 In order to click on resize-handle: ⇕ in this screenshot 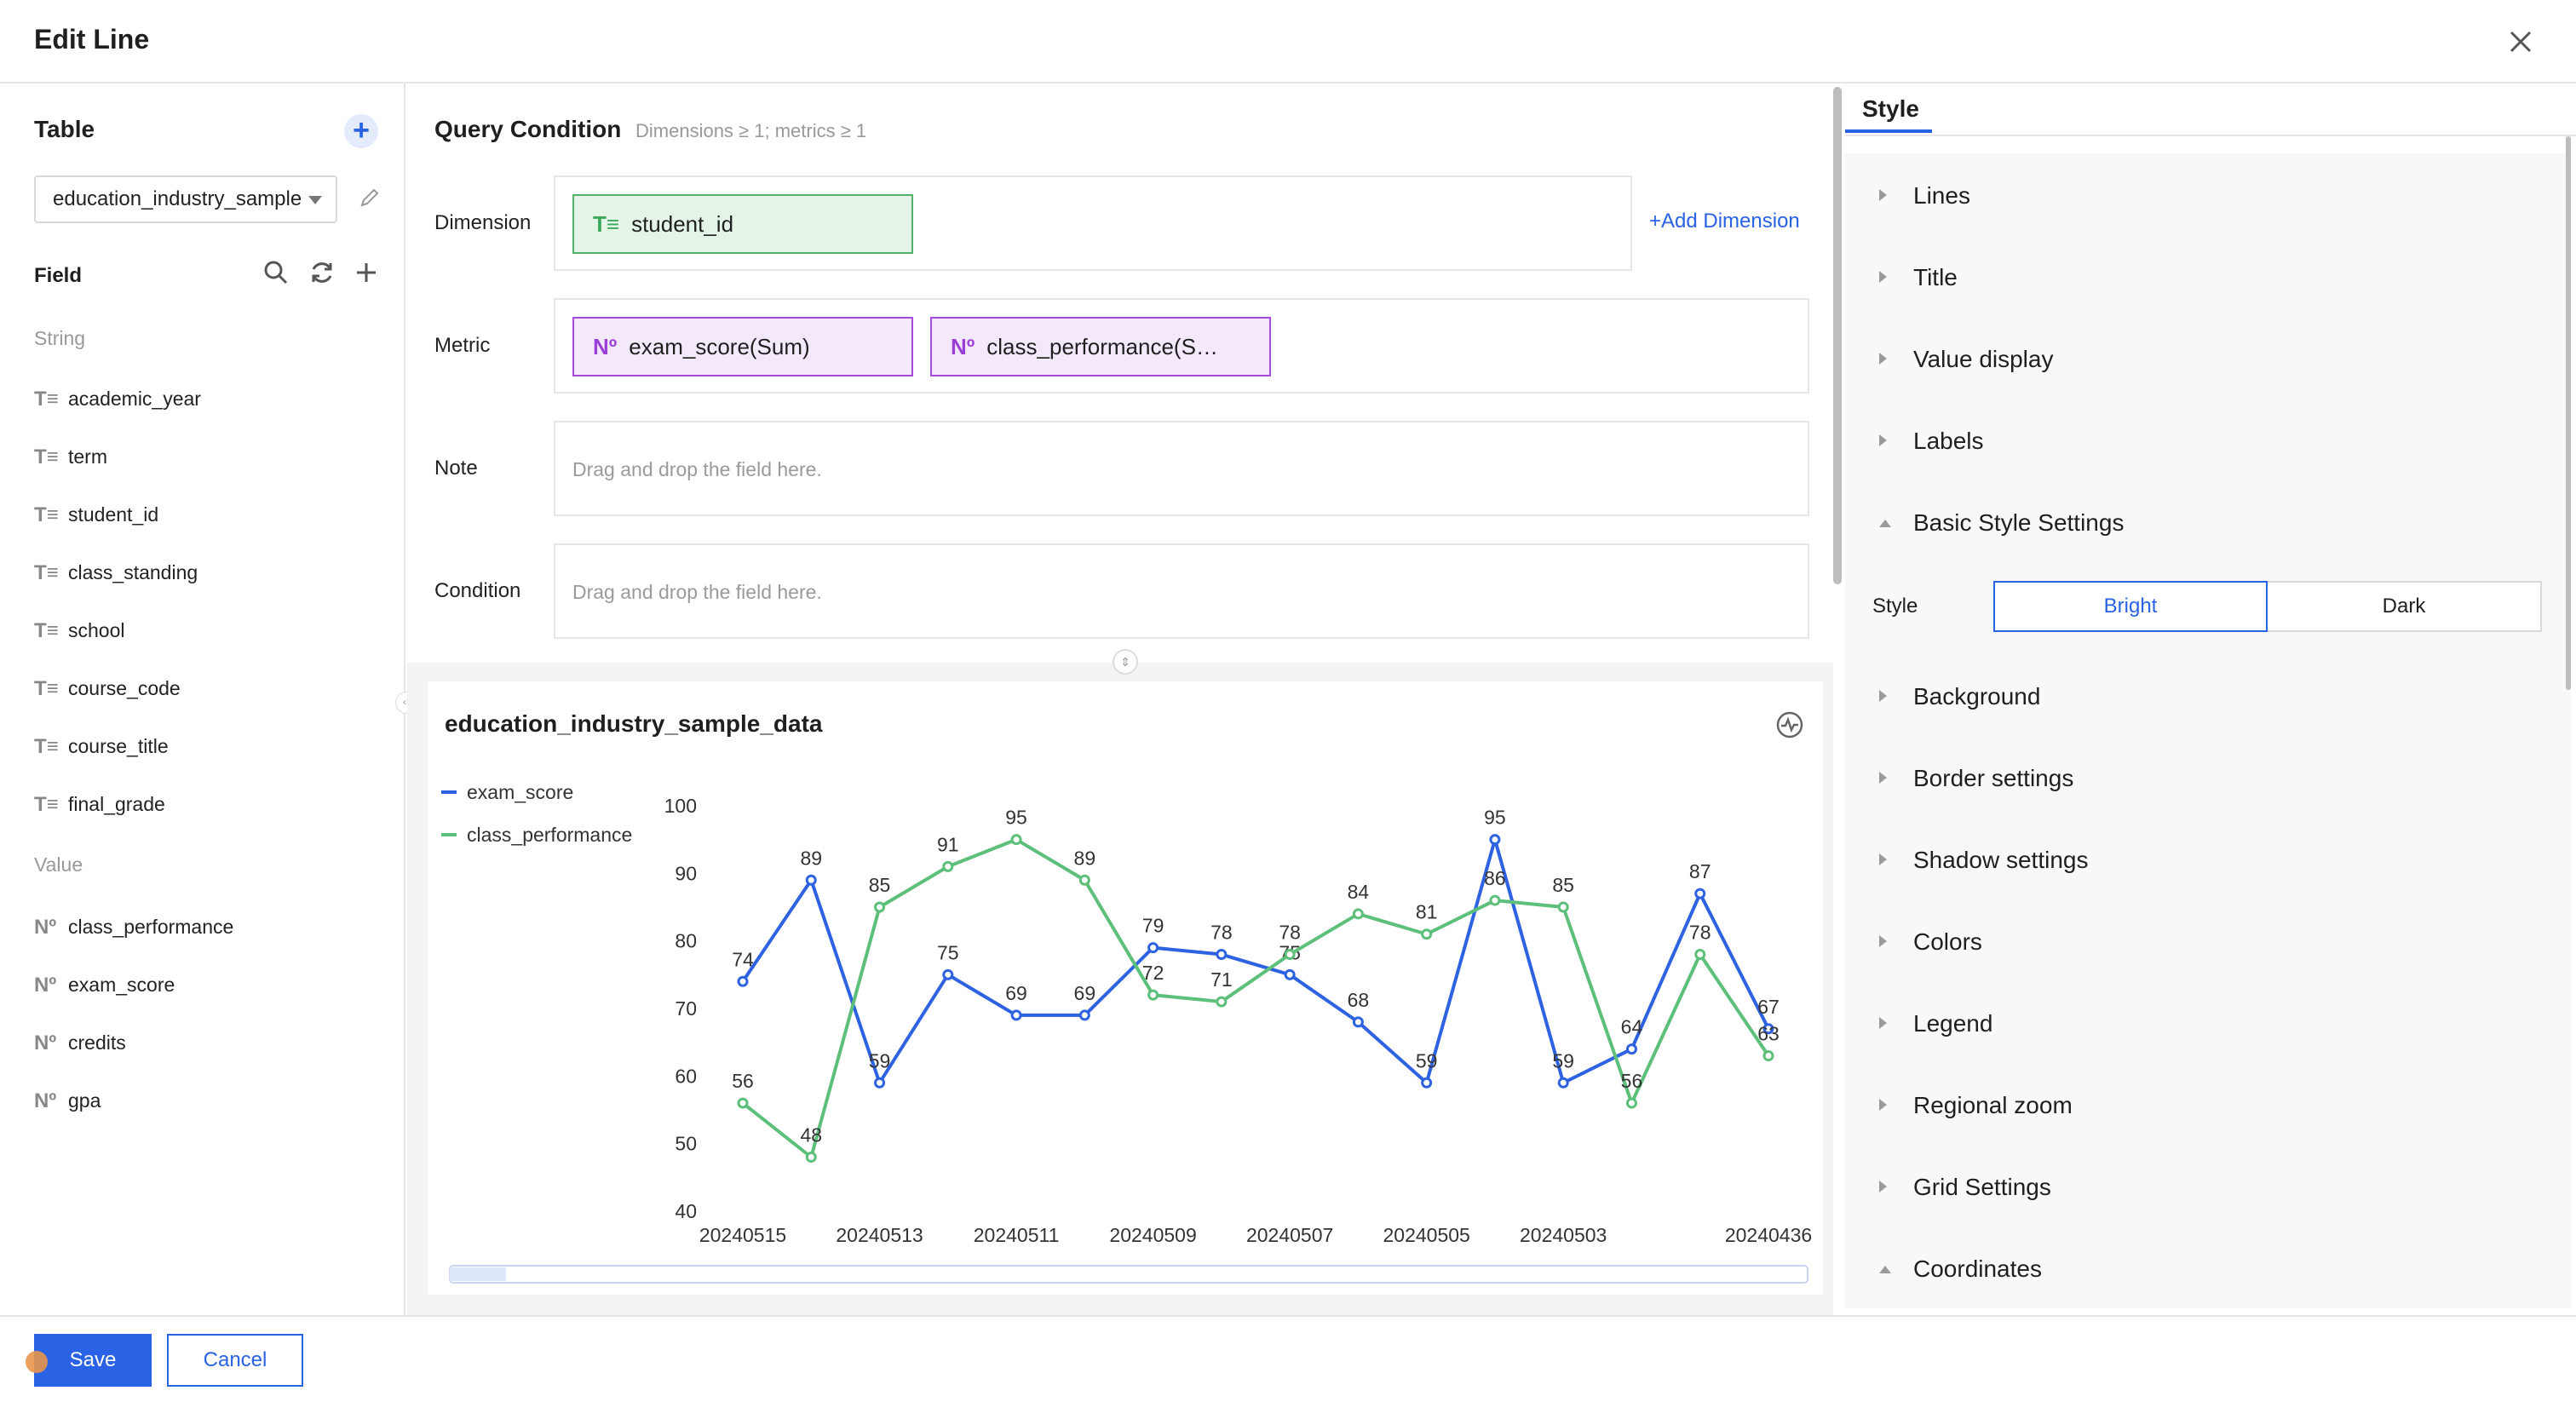, I will do `click(1126, 662)`.